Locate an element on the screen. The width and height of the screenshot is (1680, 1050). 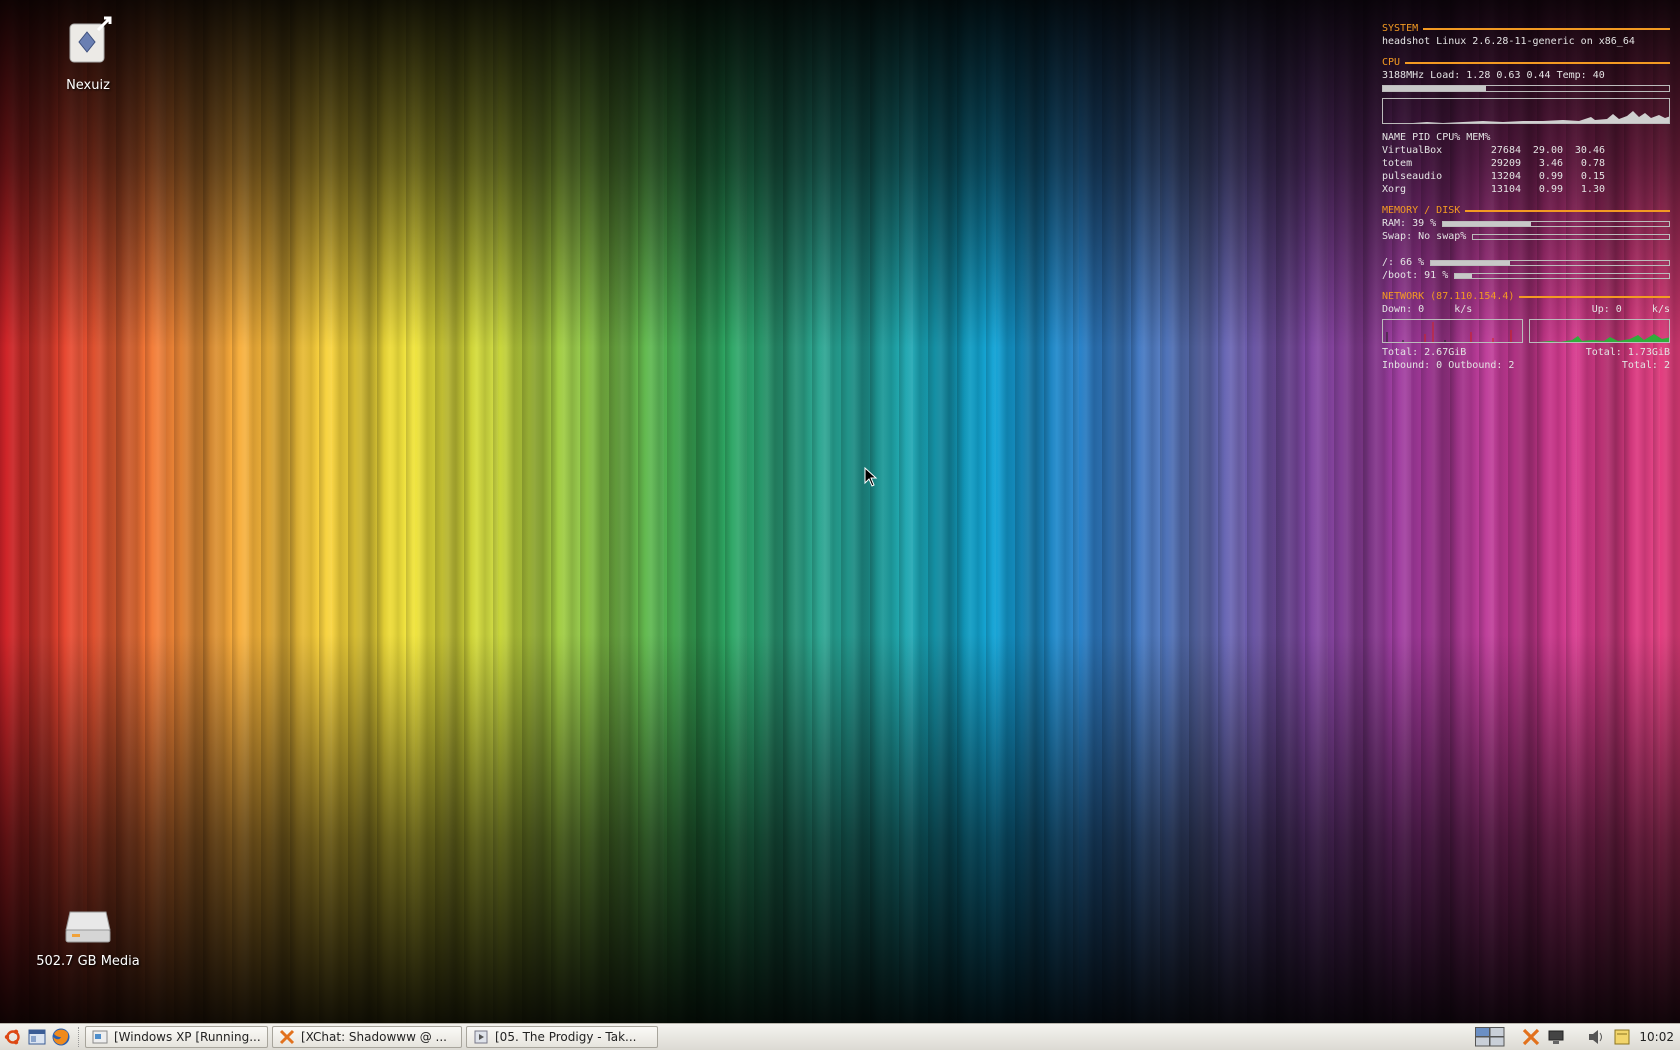
upload-speed: Up: 0 k/s is located at coordinates (1630, 309).